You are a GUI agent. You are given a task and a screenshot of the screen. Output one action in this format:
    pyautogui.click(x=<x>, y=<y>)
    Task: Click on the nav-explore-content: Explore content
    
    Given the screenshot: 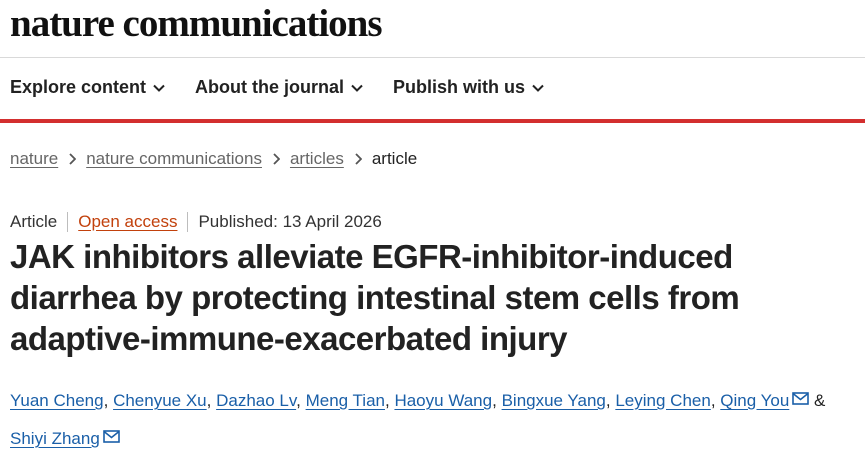 What is the action you would take?
    pyautogui.click(x=87, y=87)
    